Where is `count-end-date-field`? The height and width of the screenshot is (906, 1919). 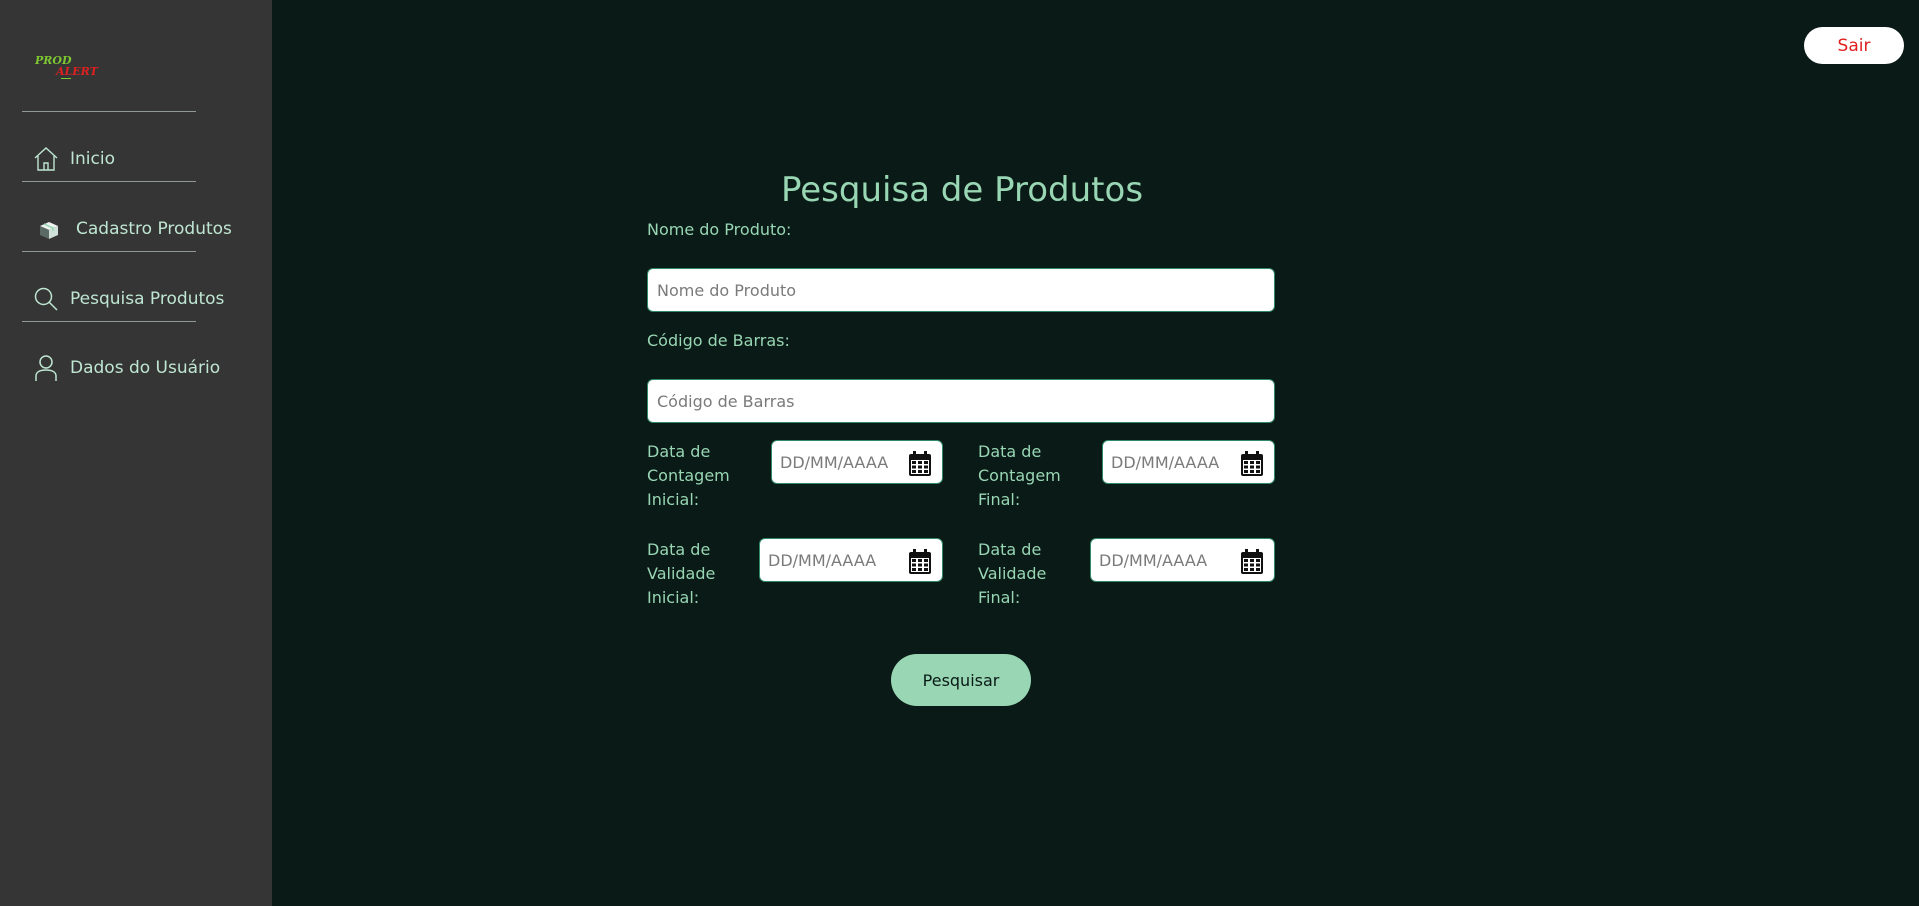
count-end-date-field is located at coordinates (1188, 462).